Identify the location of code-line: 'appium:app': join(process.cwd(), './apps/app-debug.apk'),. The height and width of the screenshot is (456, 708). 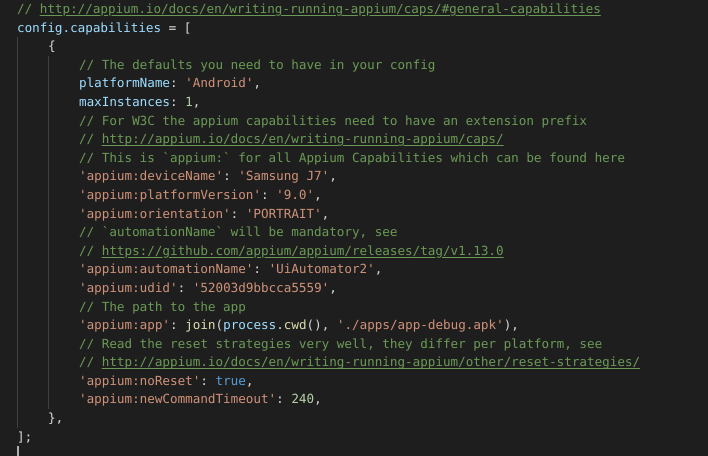
(299, 325).